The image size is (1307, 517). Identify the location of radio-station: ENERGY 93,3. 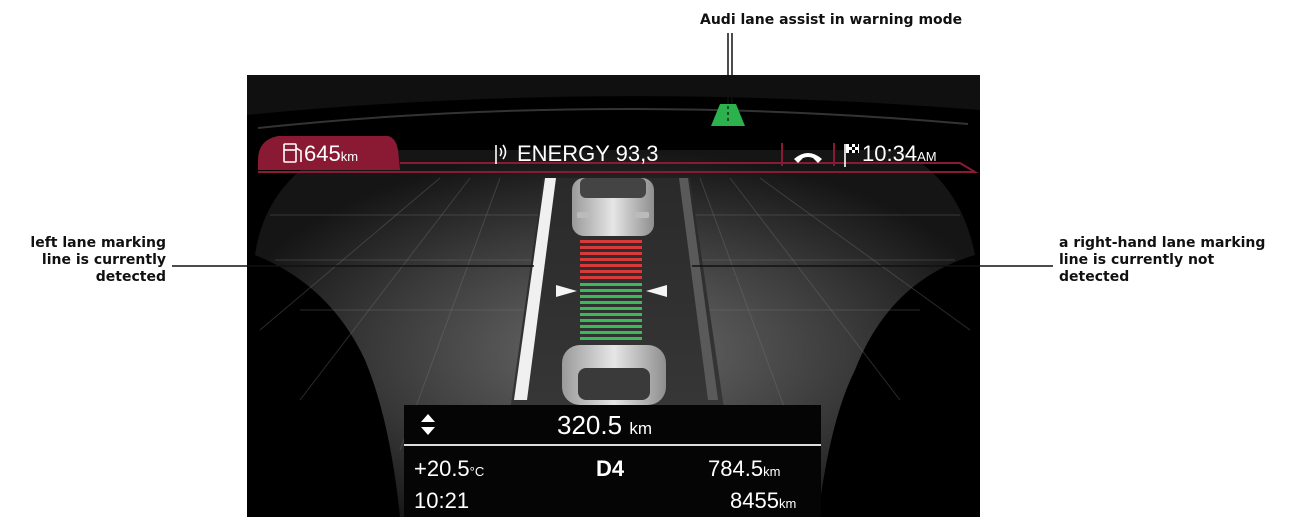
(588, 153).